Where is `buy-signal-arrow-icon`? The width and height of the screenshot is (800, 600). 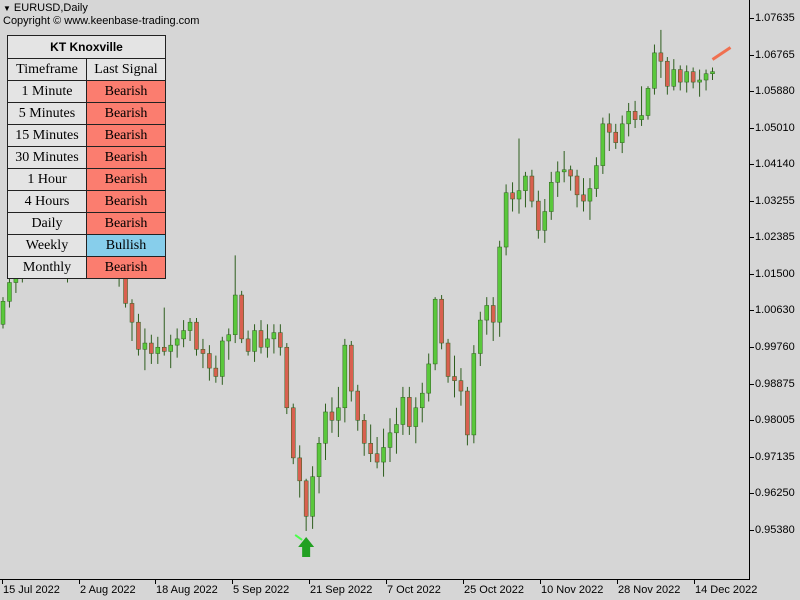
buy-signal-arrow-icon is located at coordinates (304, 545).